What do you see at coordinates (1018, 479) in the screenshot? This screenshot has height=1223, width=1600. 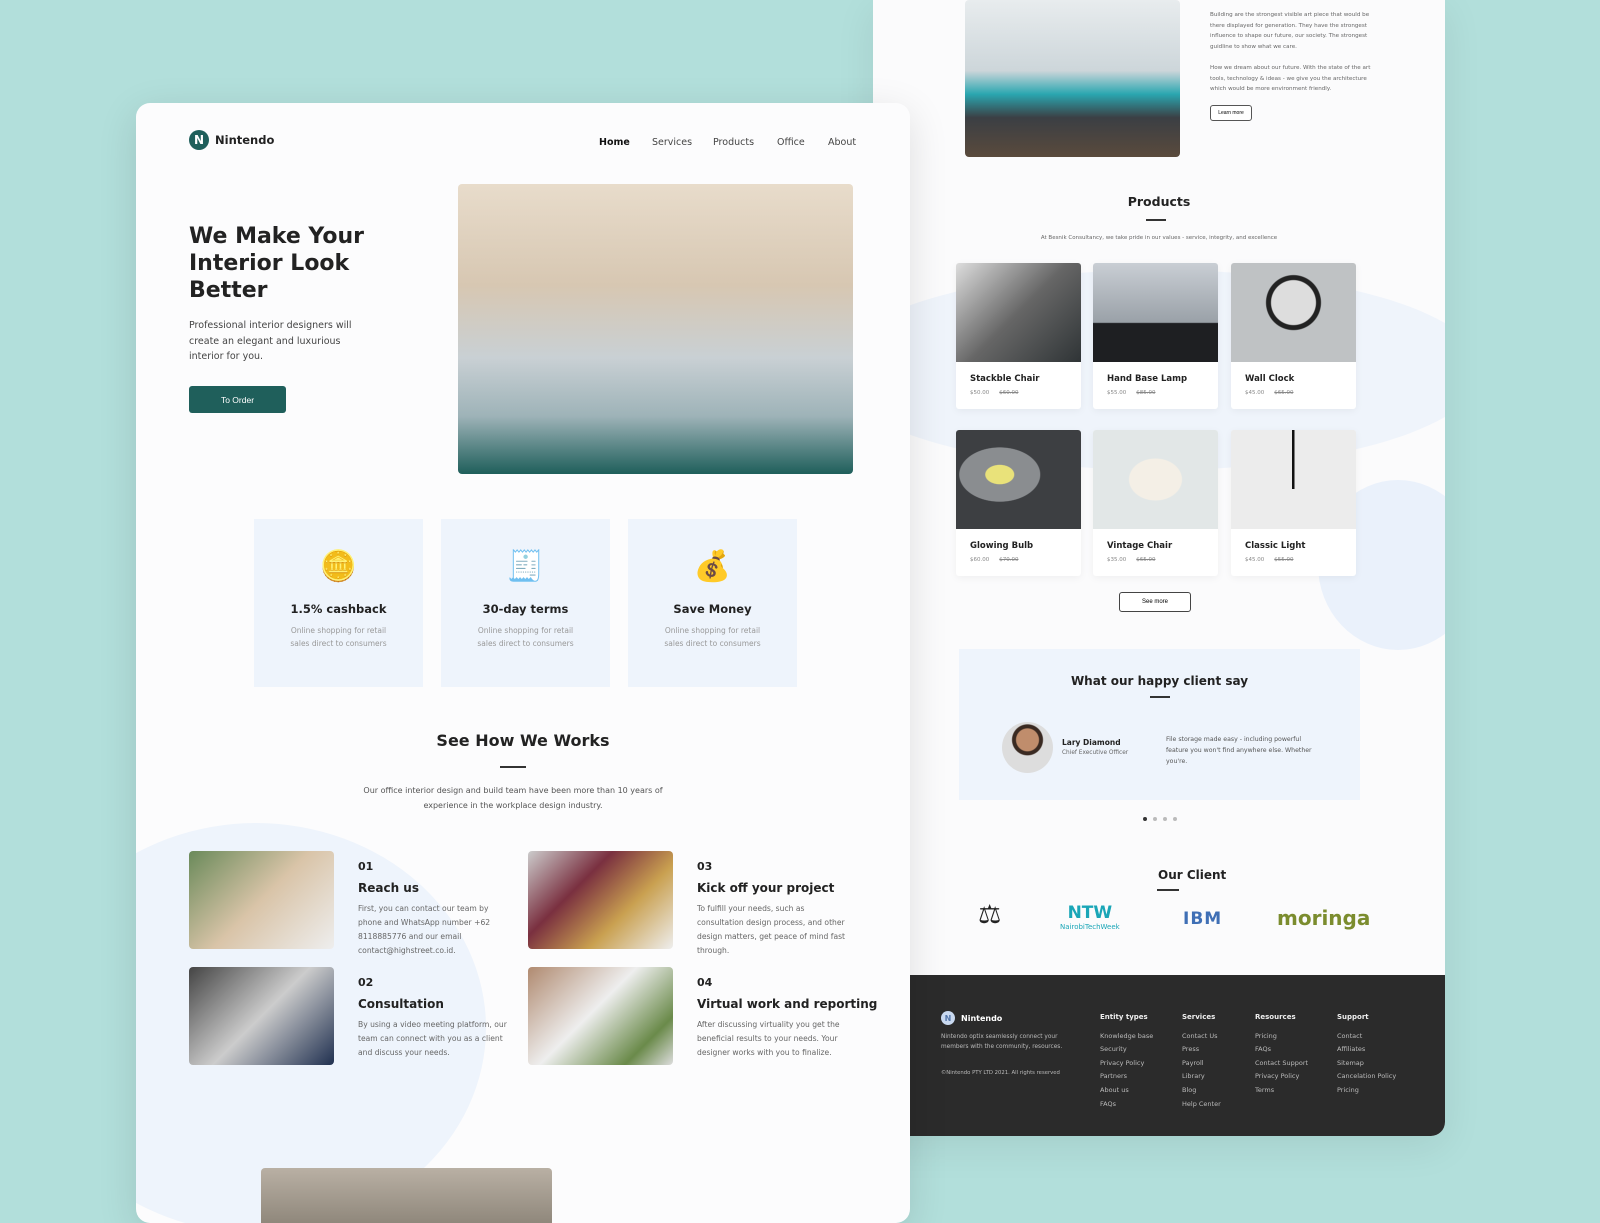 I see `glowing-bulb-image` at bounding box center [1018, 479].